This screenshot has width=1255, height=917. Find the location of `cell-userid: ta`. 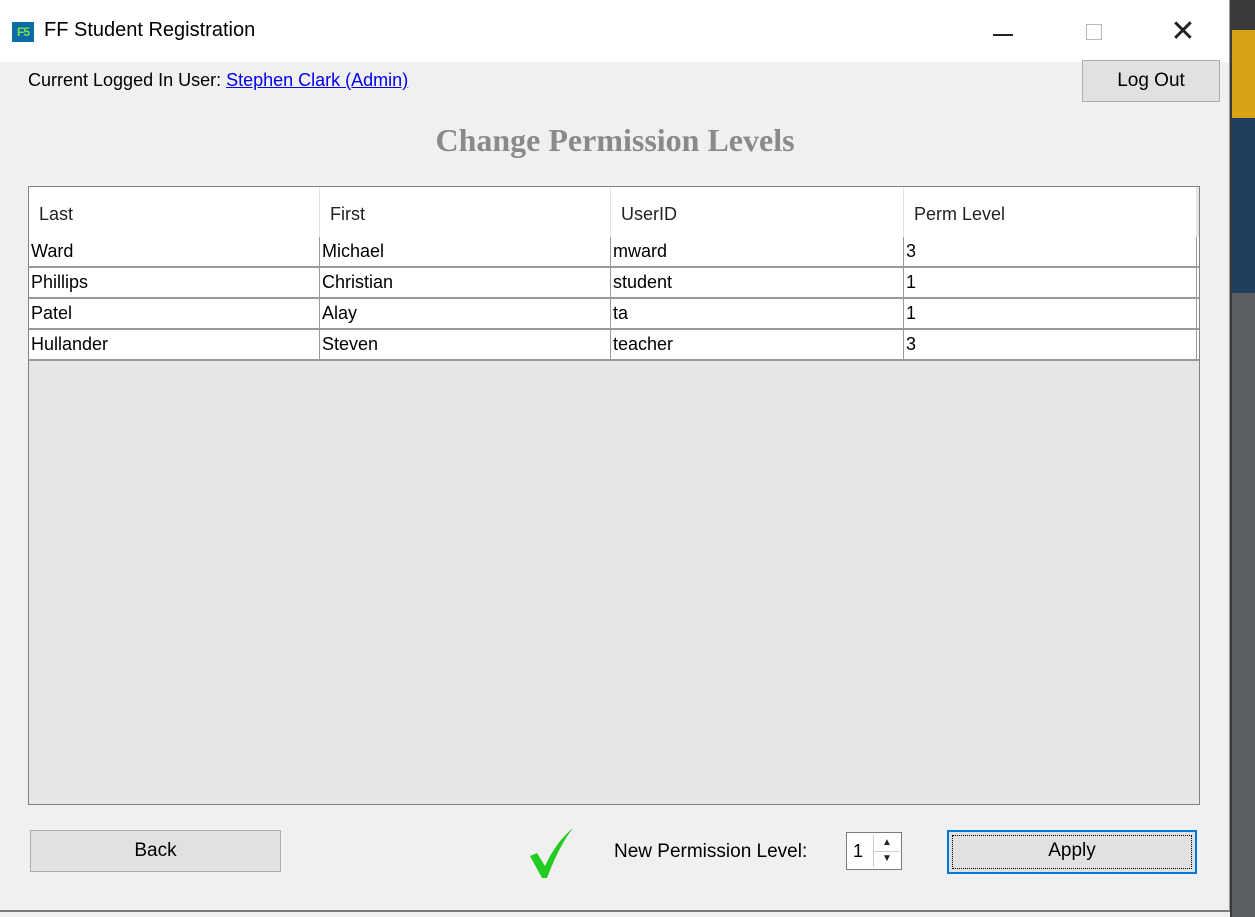

cell-userid: ta is located at coordinates (757, 313).